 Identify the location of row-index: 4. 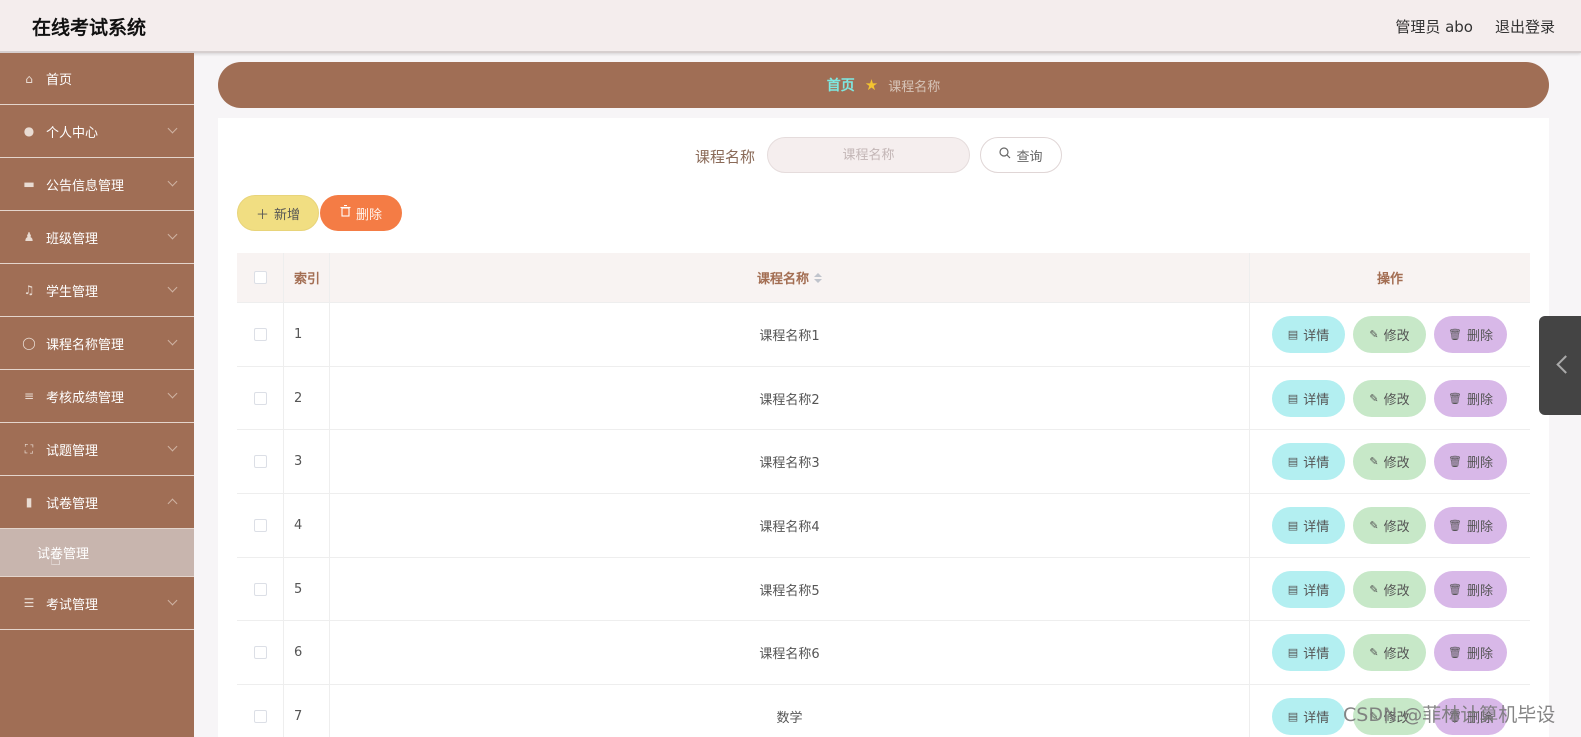
(307, 525).